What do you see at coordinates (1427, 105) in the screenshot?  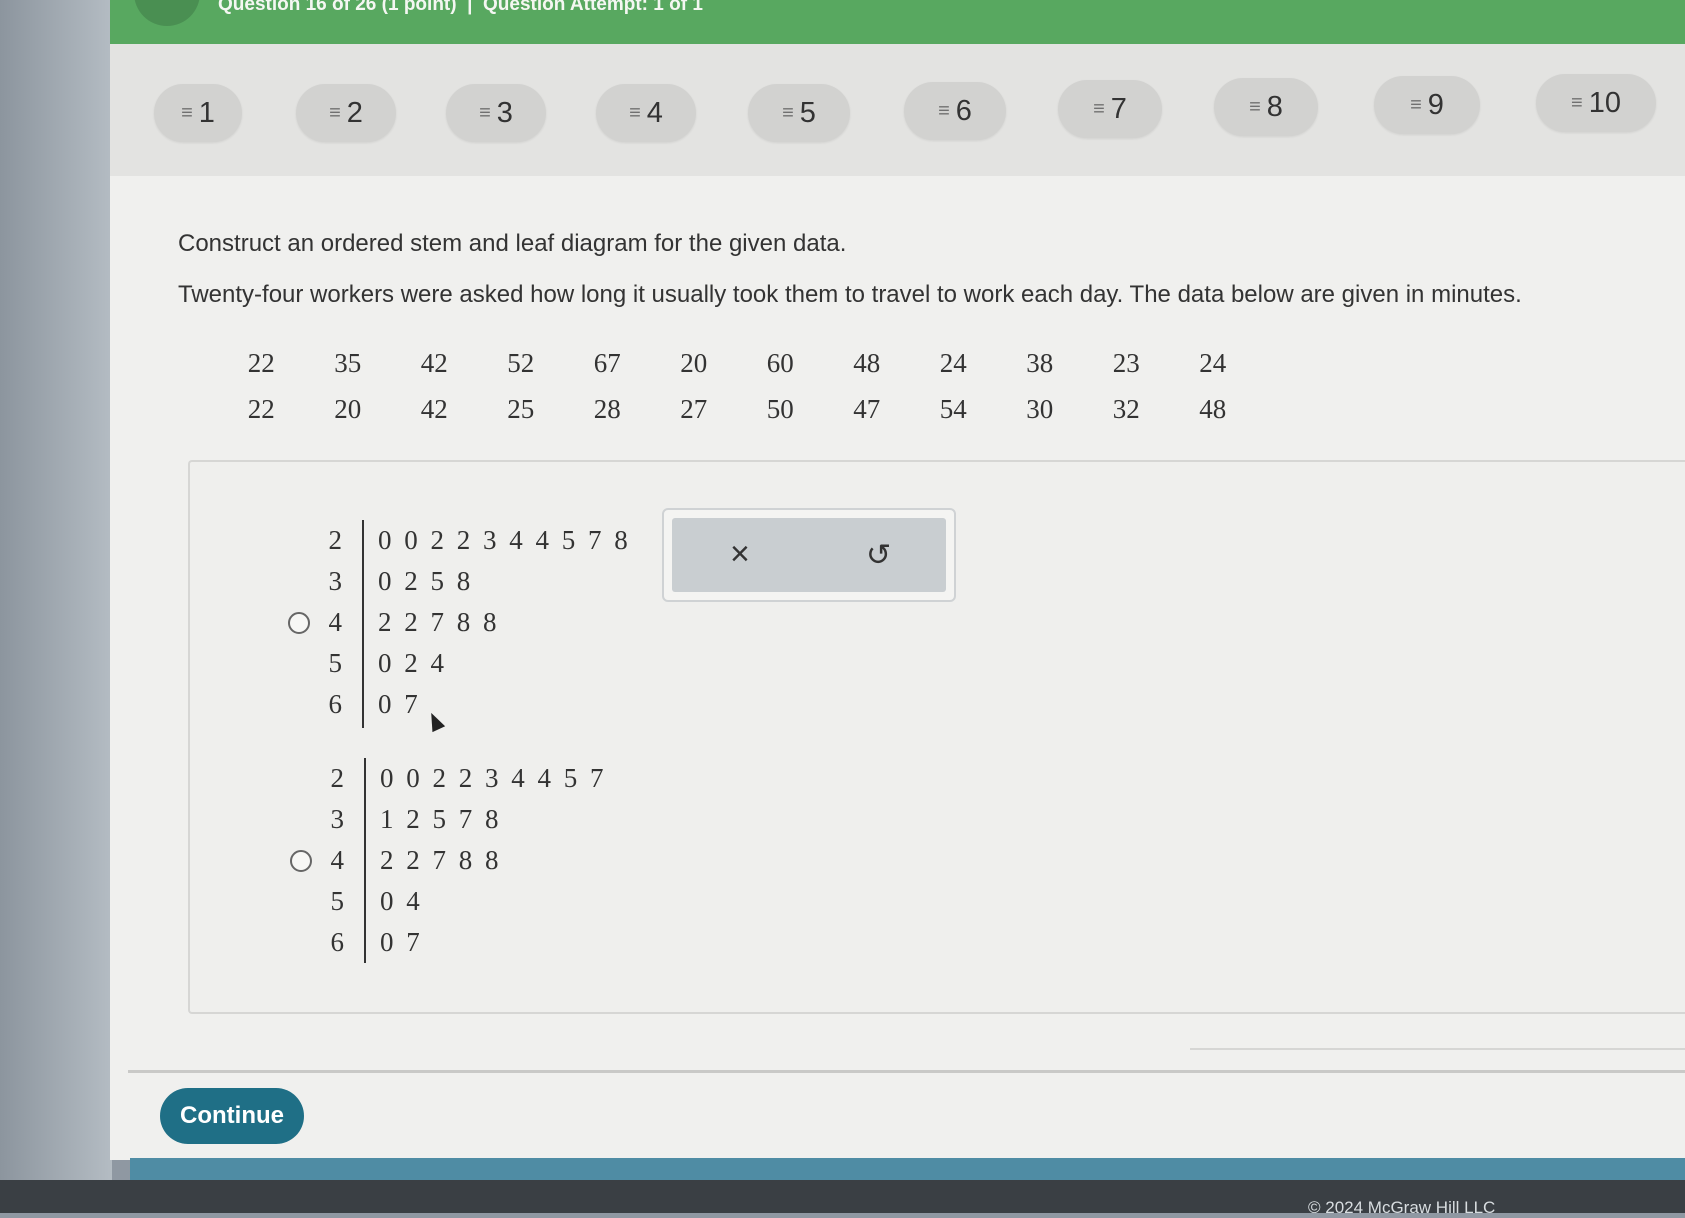 I see `nav-item-9: ≡ 9` at bounding box center [1427, 105].